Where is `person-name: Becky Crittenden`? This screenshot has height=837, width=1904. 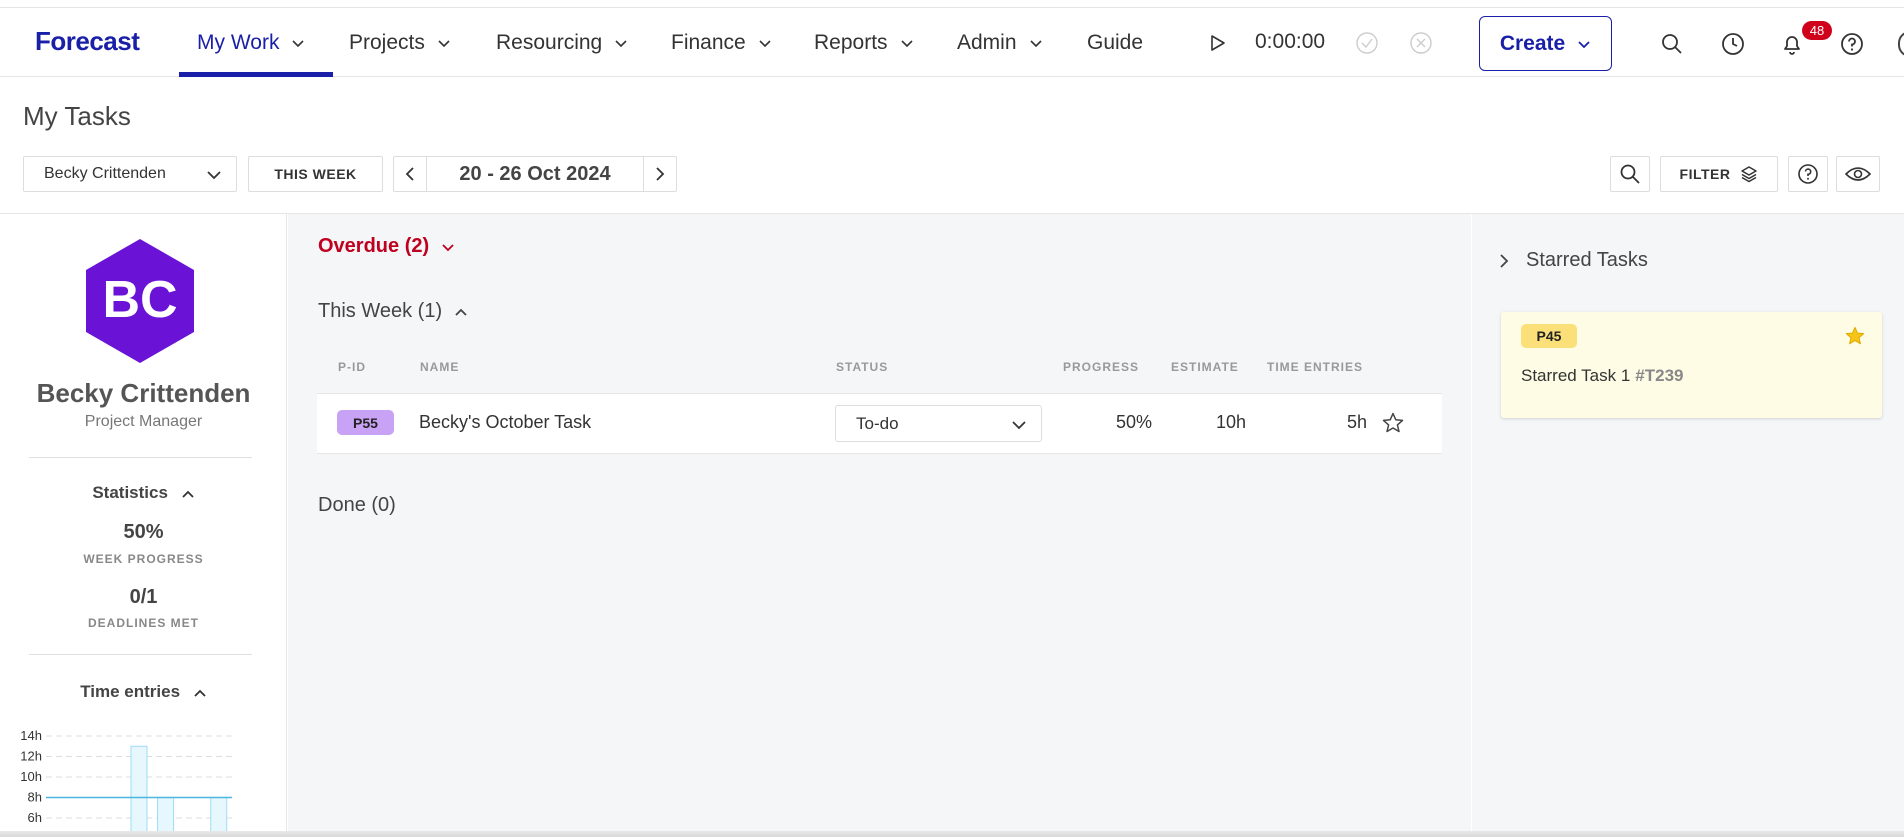 person-name: Becky Crittenden is located at coordinates (143, 393).